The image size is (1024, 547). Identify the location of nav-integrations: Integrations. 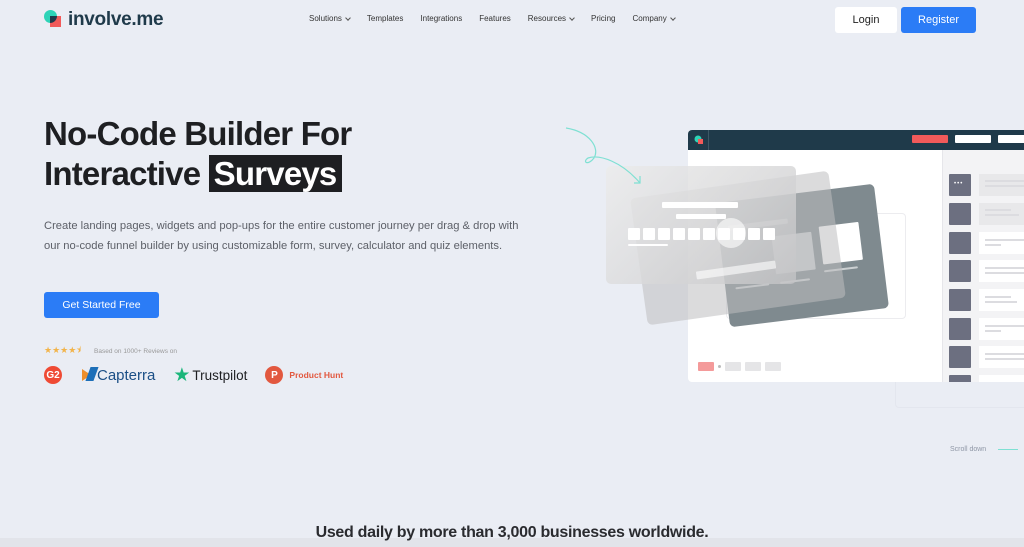
(441, 18).